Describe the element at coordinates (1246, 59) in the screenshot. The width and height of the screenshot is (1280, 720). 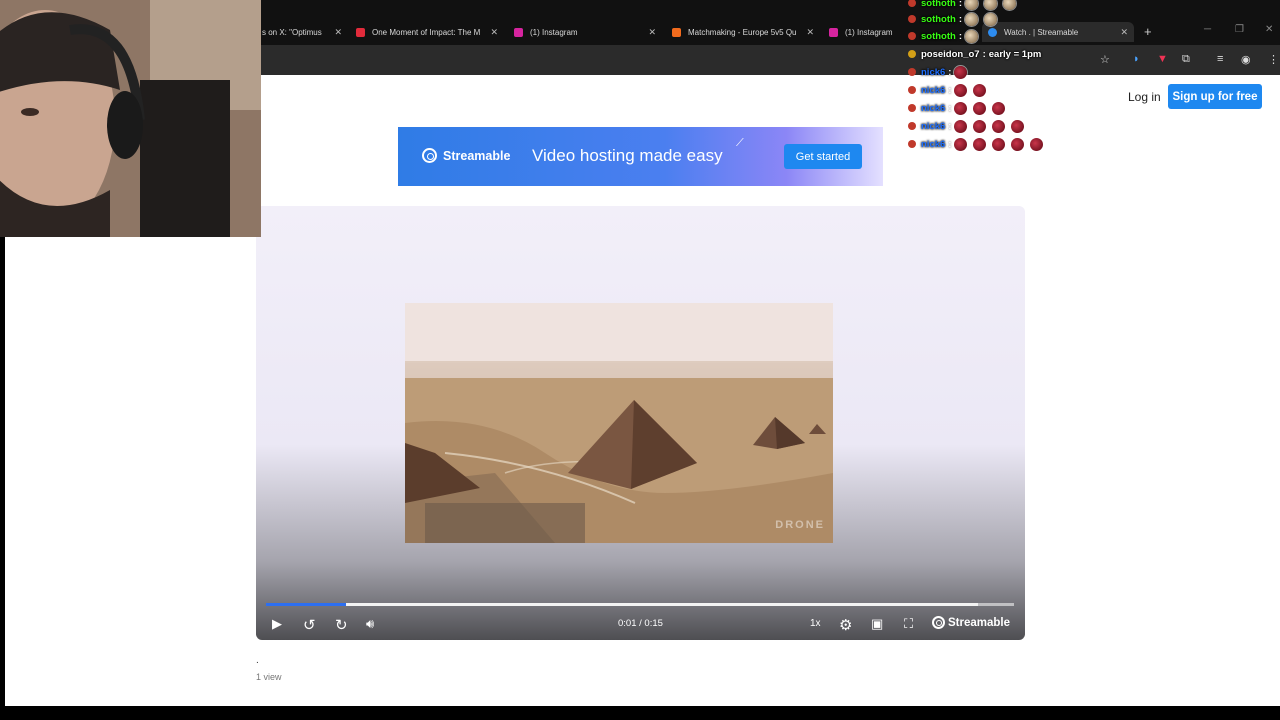
I see `profile-icon: ◉` at that location.